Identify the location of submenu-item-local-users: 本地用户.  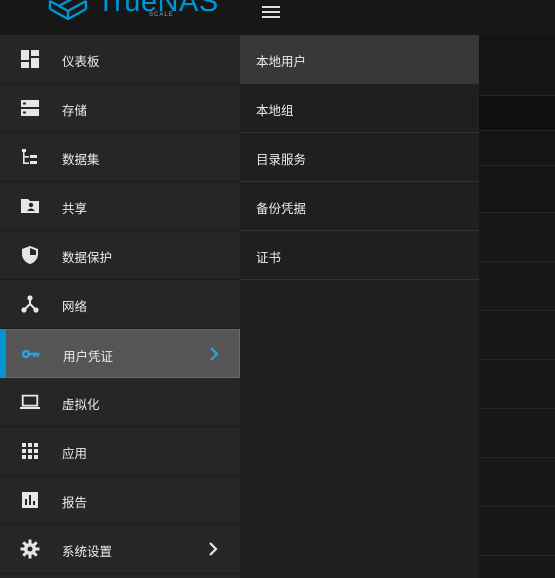
(359, 59).